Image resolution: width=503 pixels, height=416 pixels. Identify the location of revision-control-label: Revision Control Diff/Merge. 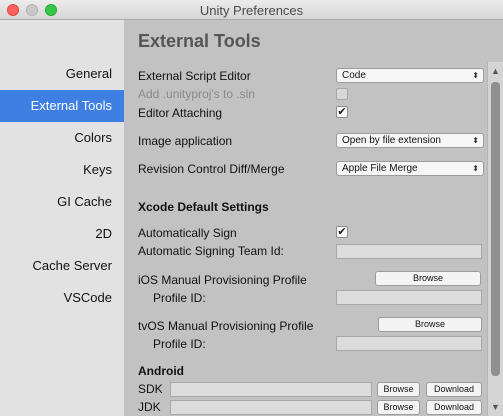
(211, 169).